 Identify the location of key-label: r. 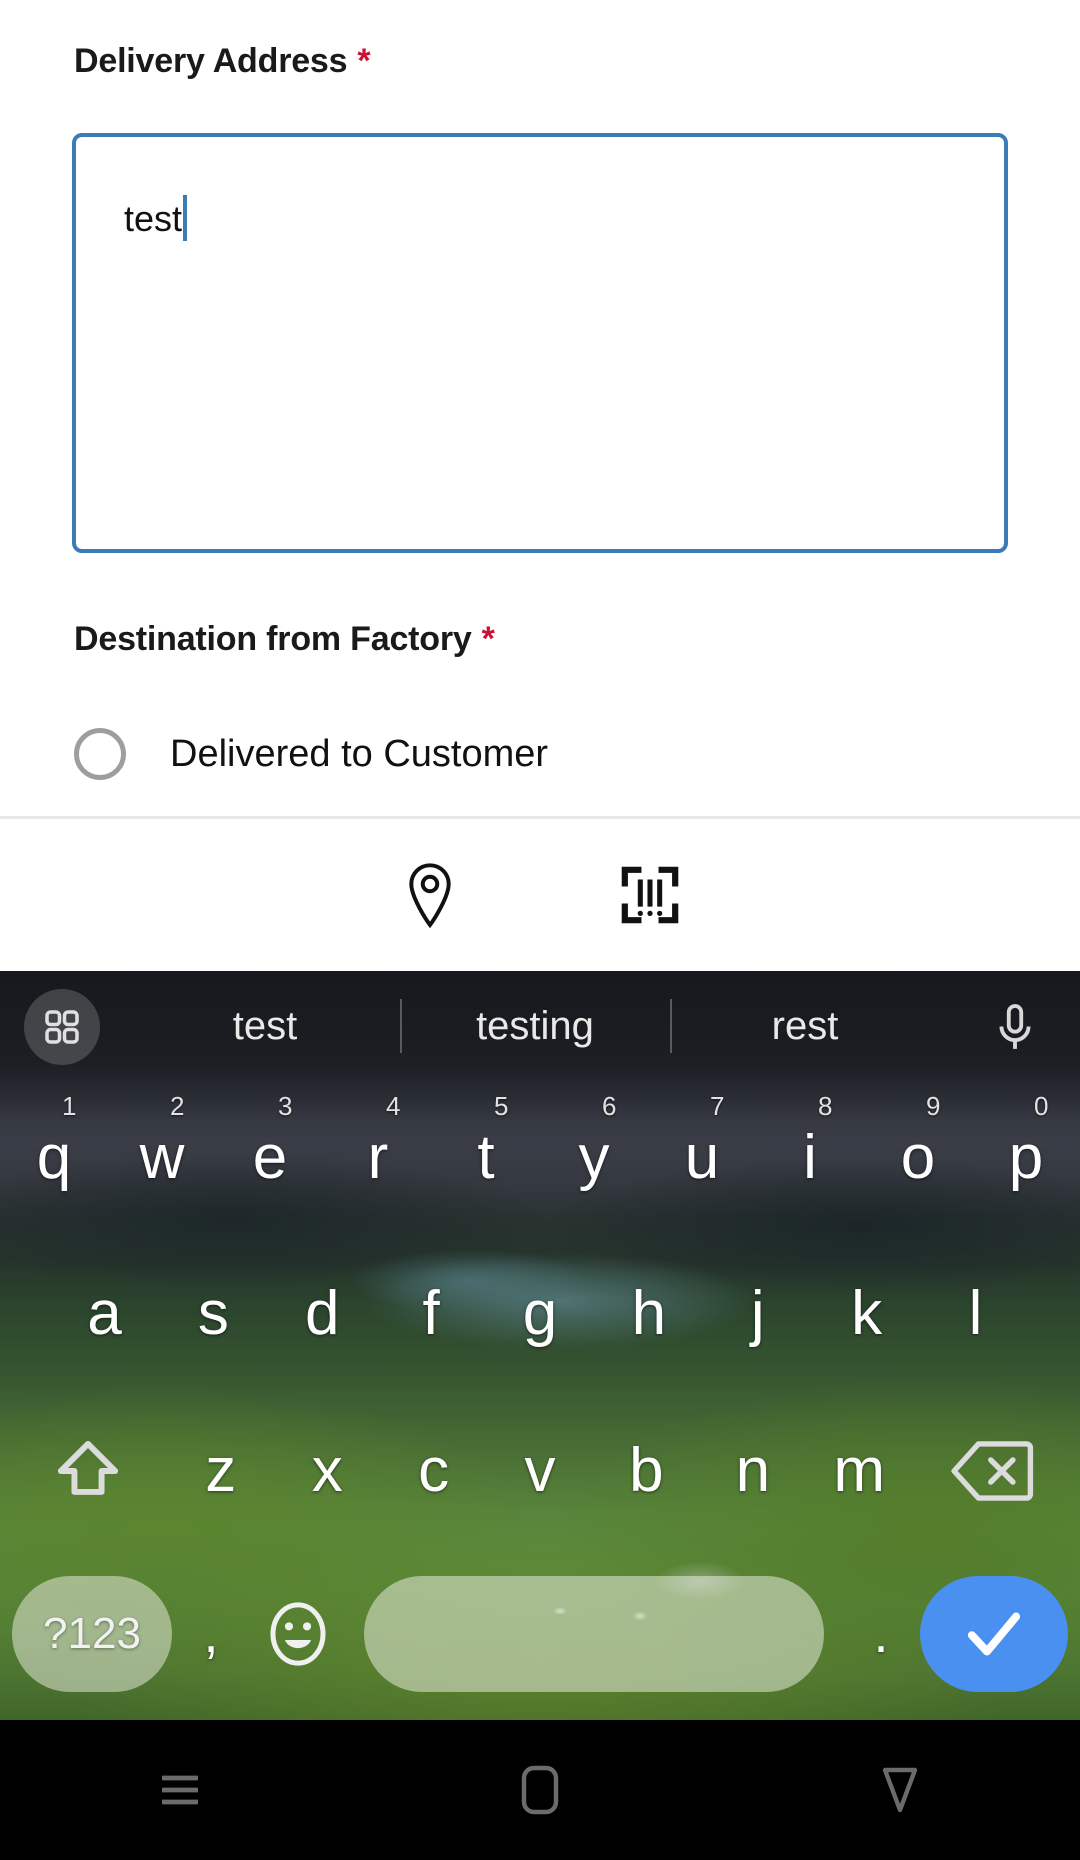
(378, 1157).